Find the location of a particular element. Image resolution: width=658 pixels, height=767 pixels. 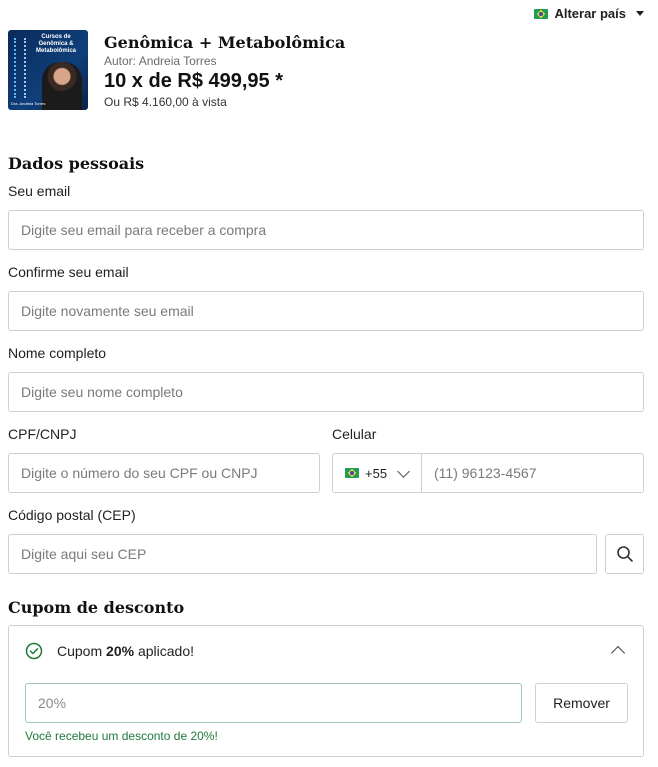

remove-coupon-button: Remover is located at coordinates (581, 703).